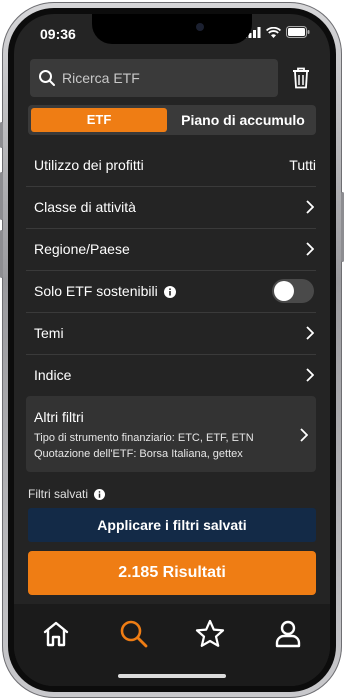 The image size is (344, 700). I want to click on search-input: Ricerca ETF, so click(154, 78).